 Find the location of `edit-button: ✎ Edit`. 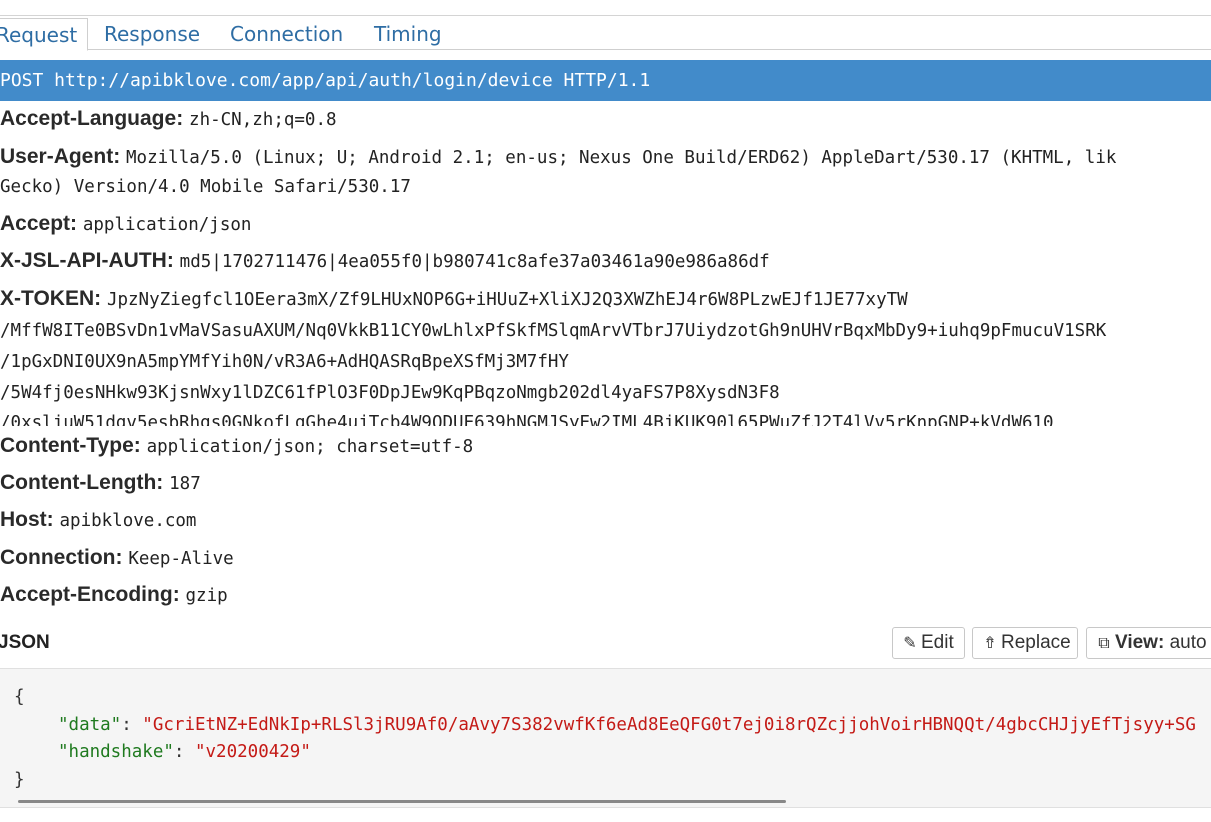

edit-button: ✎ Edit is located at coordinates (928, 643).